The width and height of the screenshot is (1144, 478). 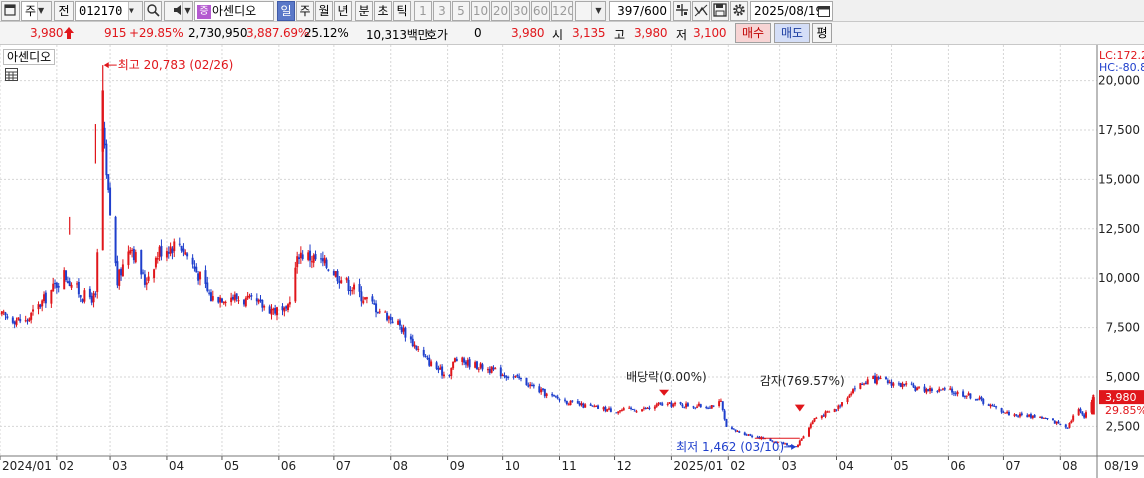 What do you see at coordinates (364, 11) in the screenshot?
I see `period-minute-button: 분` at bounding box center [364, 11].